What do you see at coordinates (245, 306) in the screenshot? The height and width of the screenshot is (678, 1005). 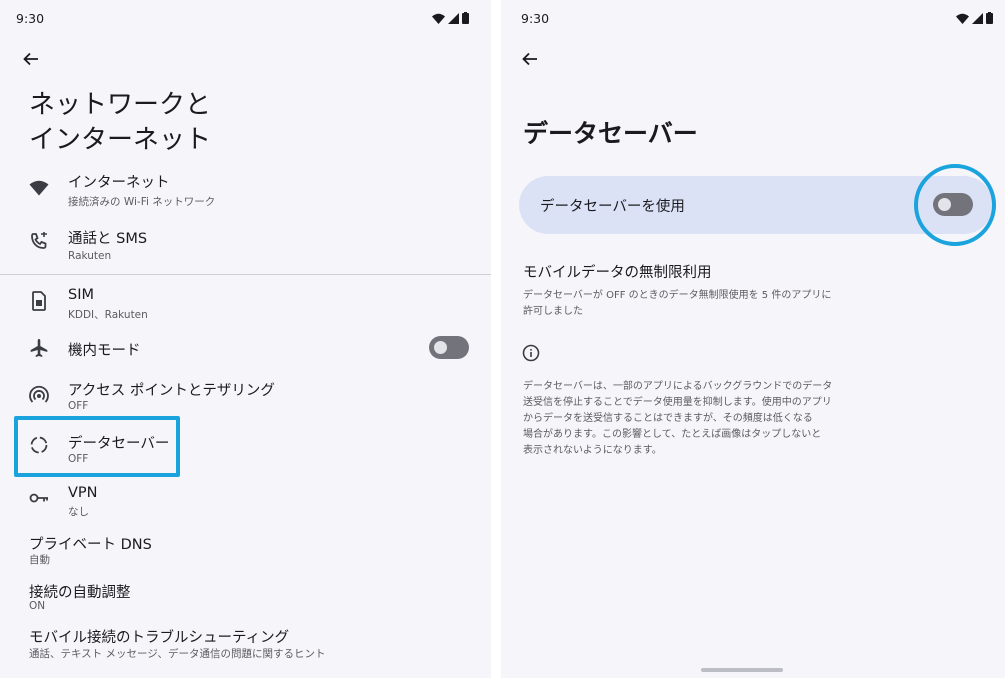 I see `settings-item-sim: SIM KDDI、Rakuten` at bounding box center [245, 306].